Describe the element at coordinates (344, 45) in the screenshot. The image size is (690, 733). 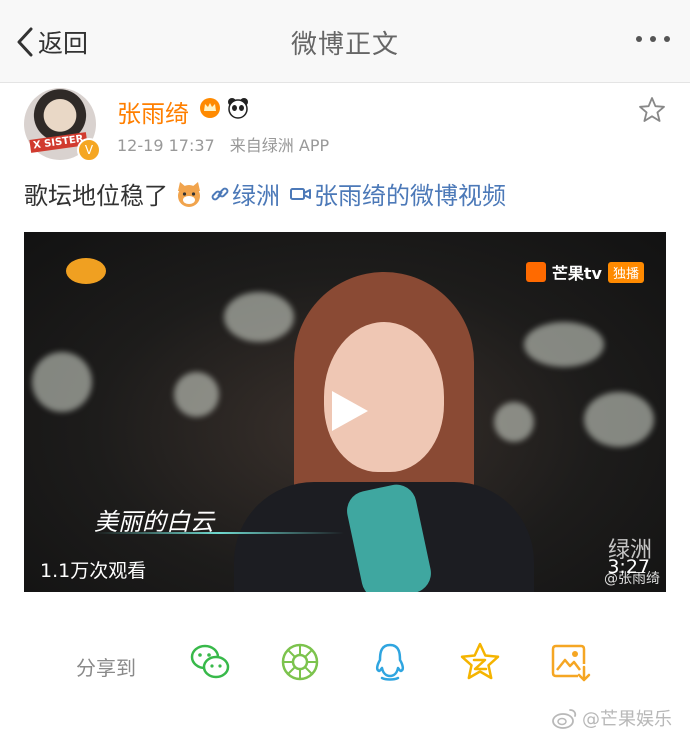
I see `page-title: 微博正文` at that location.